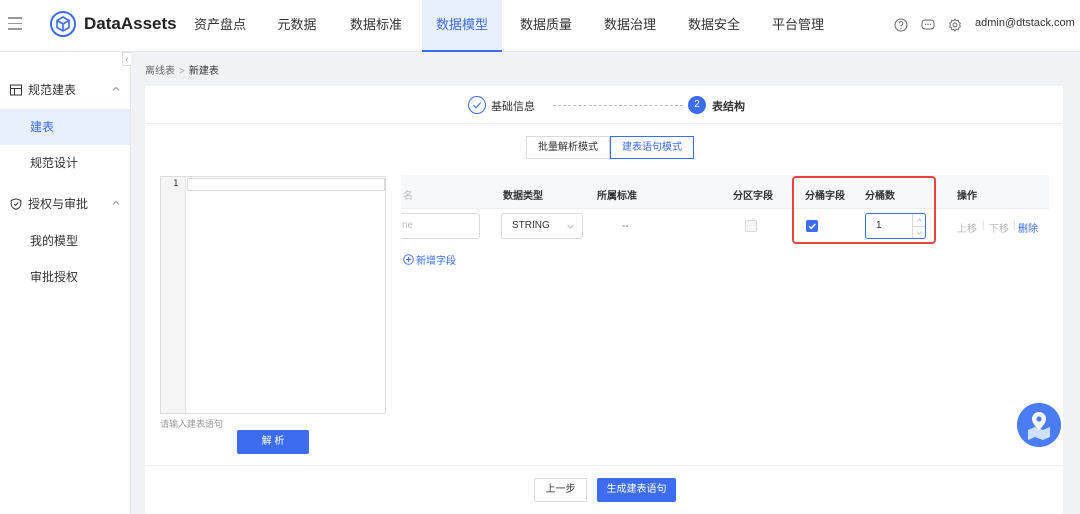 This screenshot has height=514, width=1080. I want to click on parse-button: 解 析, so click(273, 442).